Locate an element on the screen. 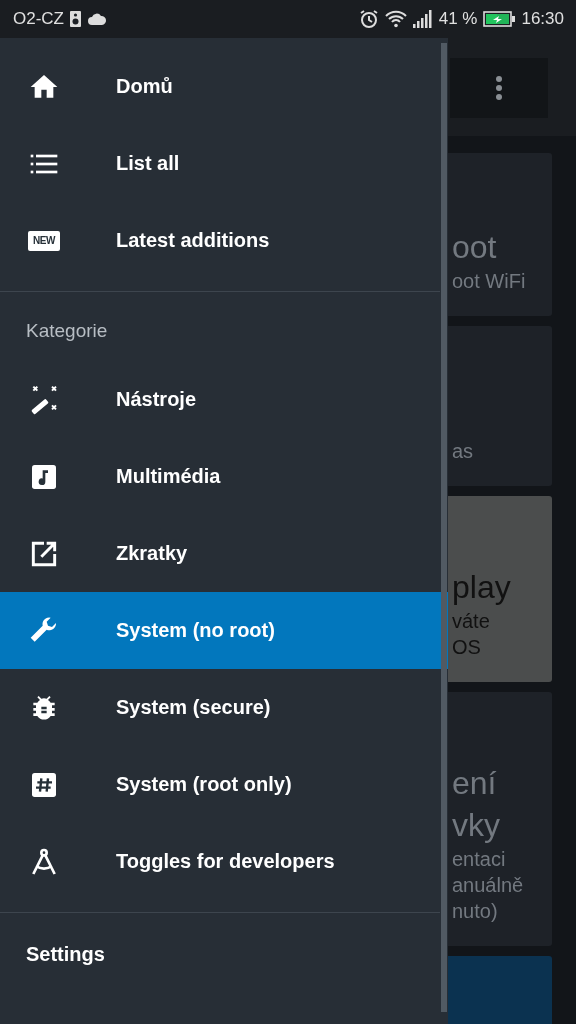 The image size is (576, 1024). more-vert-icon is located at coordinates (499, 88).